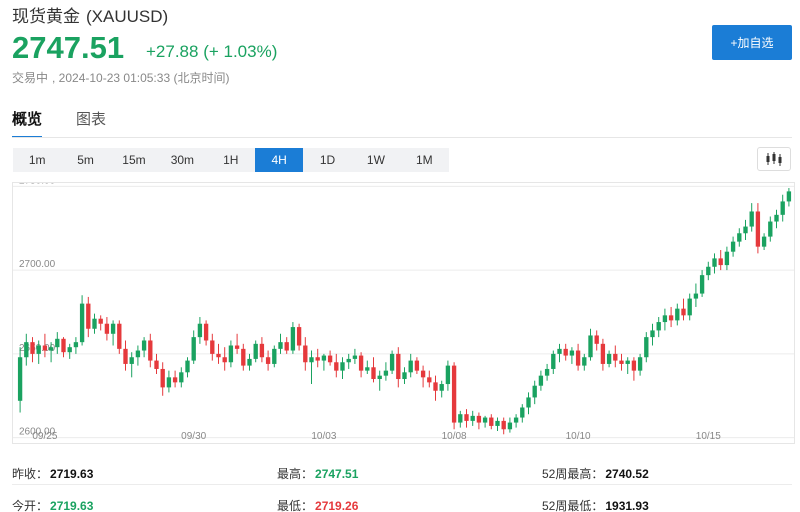  I want to click on stat-52w-high: 52周最高： 2740.52, so click(595, 473).